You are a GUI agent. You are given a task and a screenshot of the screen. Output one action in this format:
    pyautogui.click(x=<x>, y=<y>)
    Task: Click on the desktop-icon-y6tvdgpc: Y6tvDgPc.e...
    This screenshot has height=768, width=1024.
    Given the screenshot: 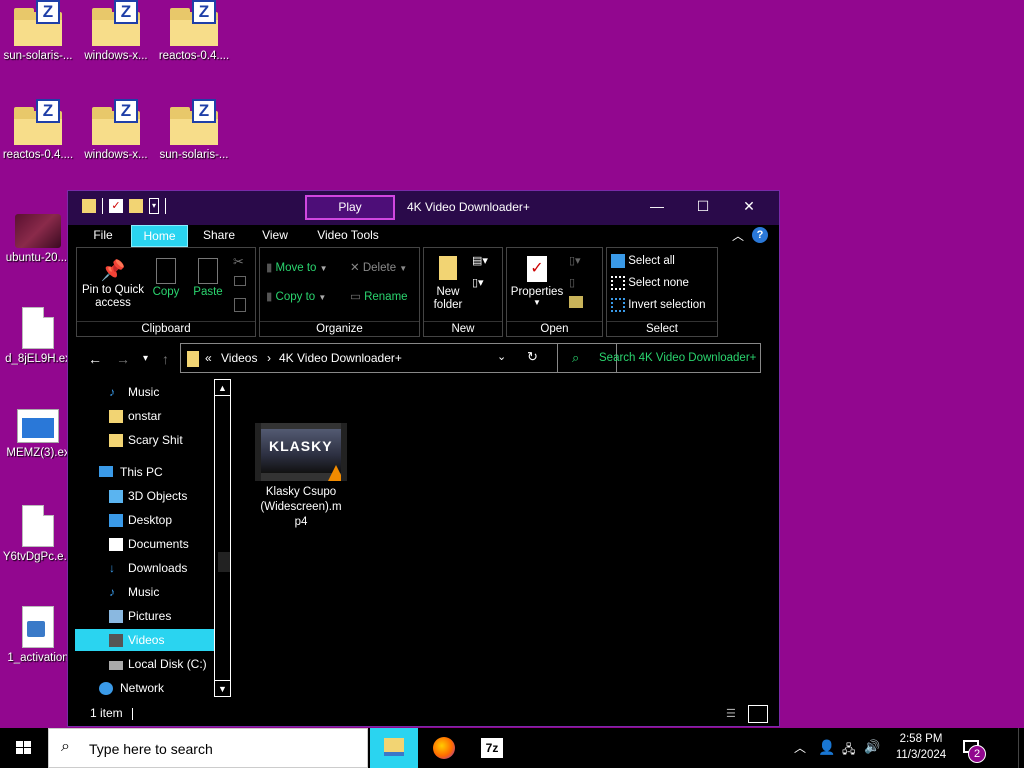 What is the action you would take?
    pyautogui.click(x=38, y=534)
    